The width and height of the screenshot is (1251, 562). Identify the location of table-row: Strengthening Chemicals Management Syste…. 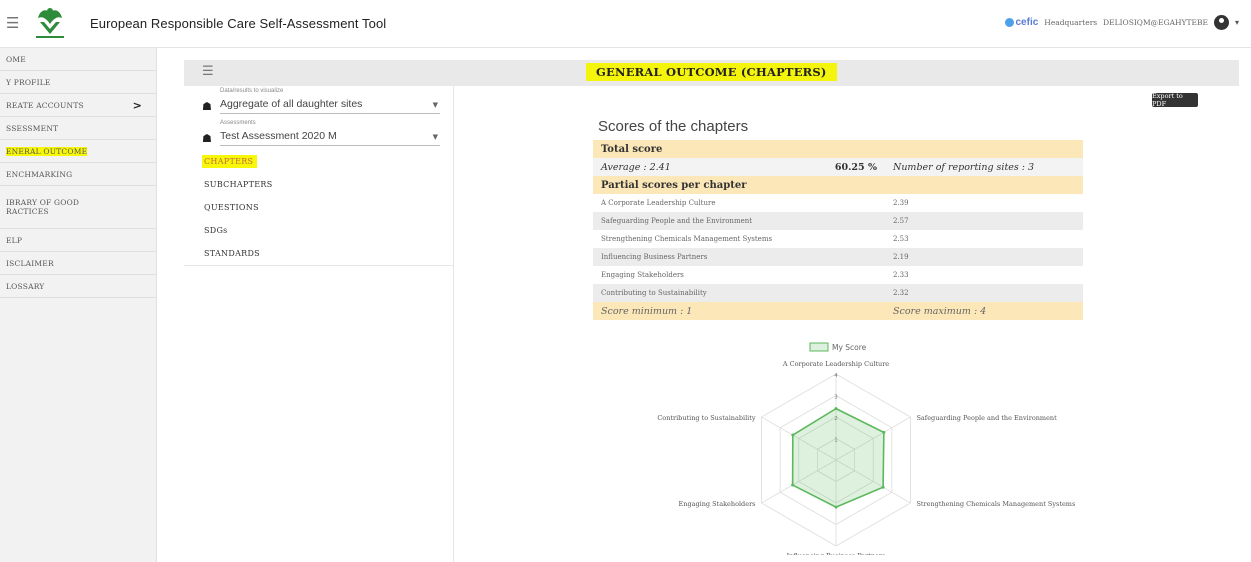
(838, 239).